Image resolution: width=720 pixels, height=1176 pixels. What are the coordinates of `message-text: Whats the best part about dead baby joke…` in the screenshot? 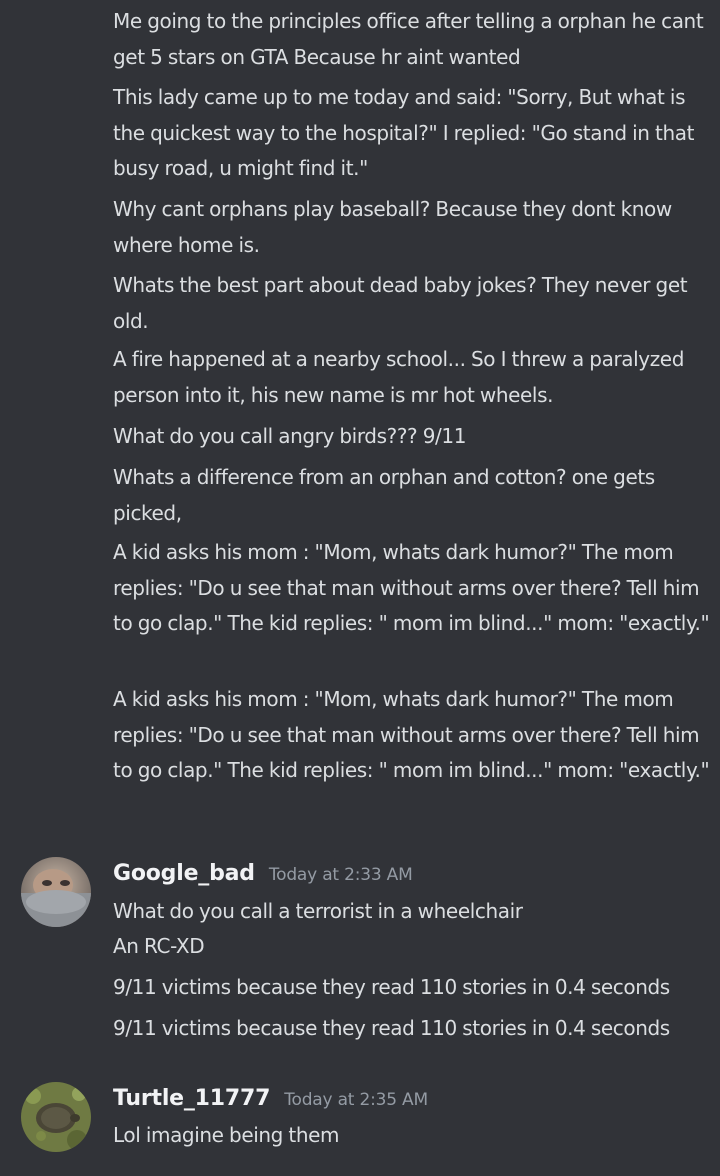 It's located at (400, 303).